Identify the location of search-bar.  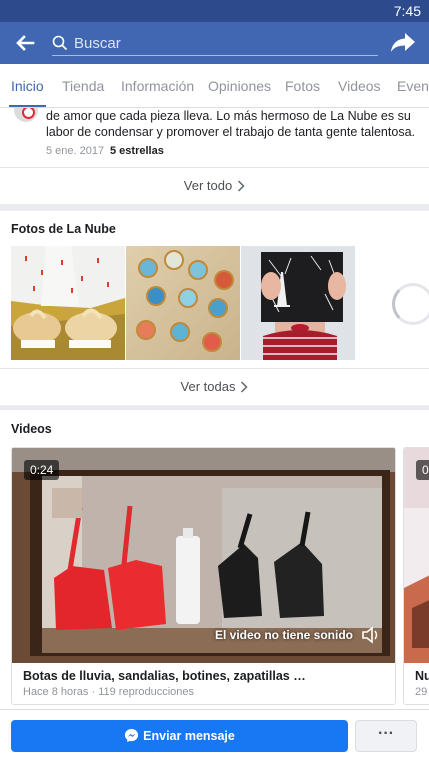
(215, 43).